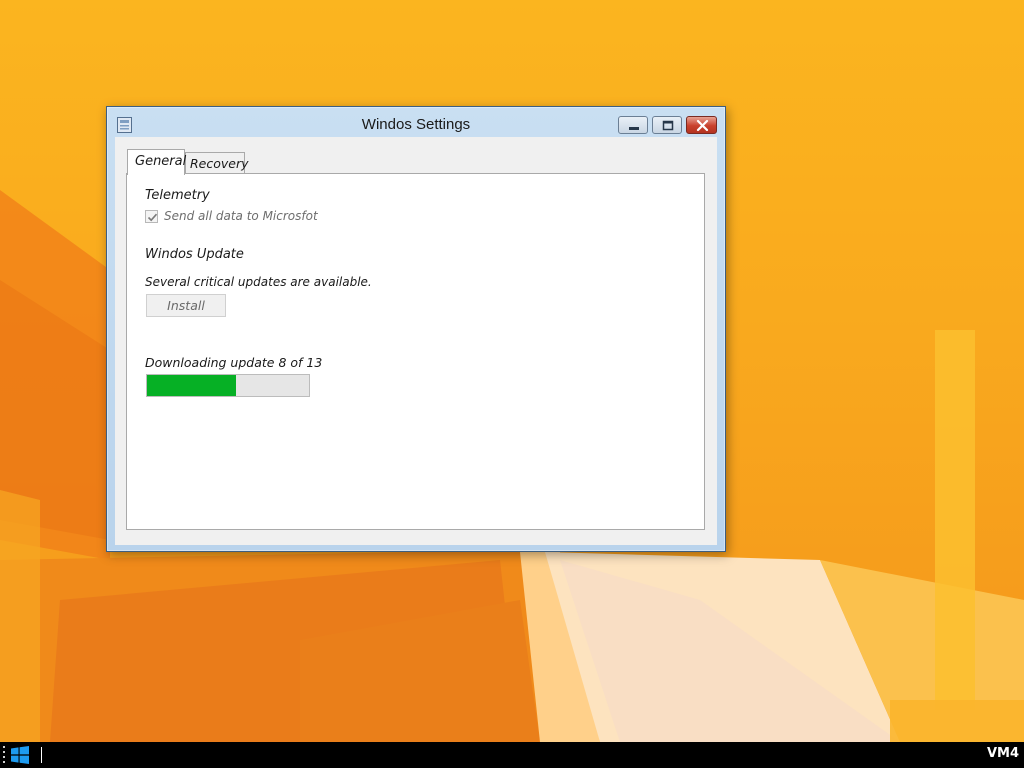  I want to click on download-progress-bar, so click(228, 385).